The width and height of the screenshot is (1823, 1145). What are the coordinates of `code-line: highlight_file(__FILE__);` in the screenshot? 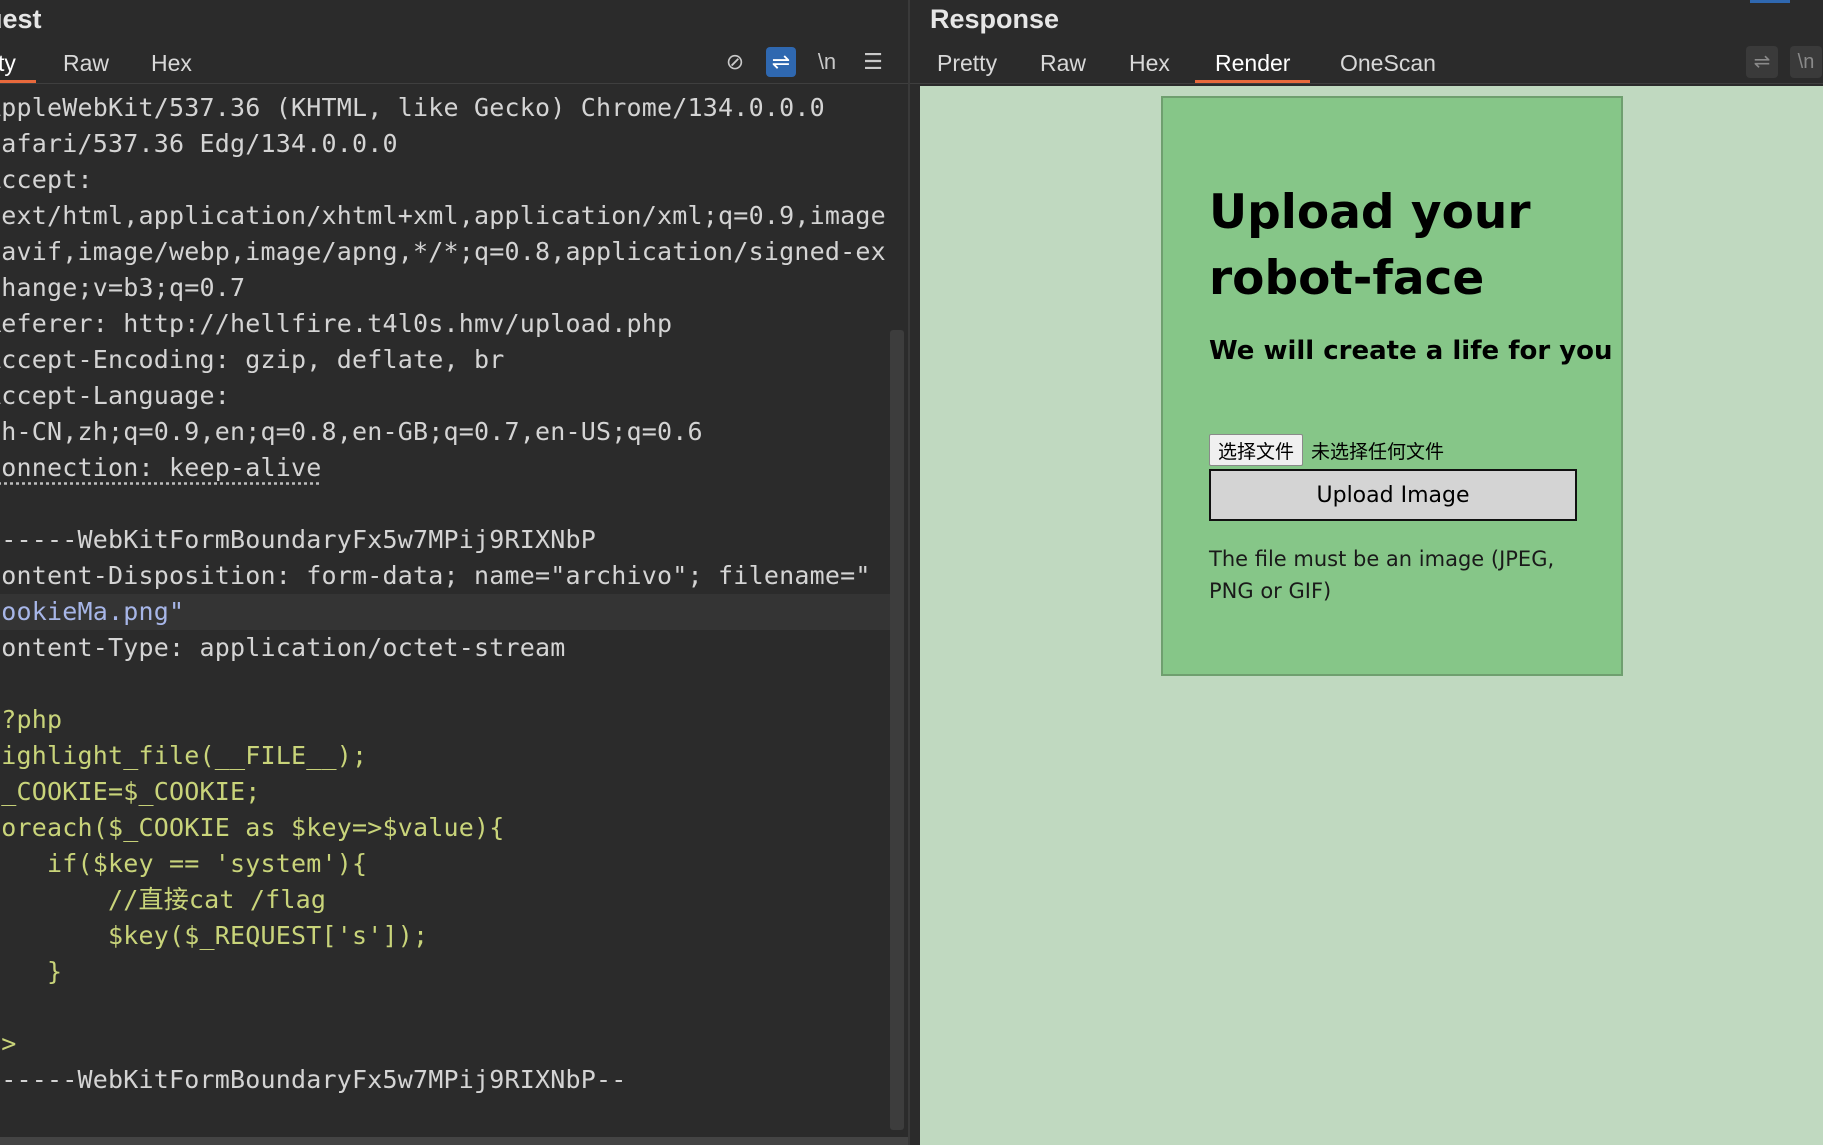 It's located at (184, 755).